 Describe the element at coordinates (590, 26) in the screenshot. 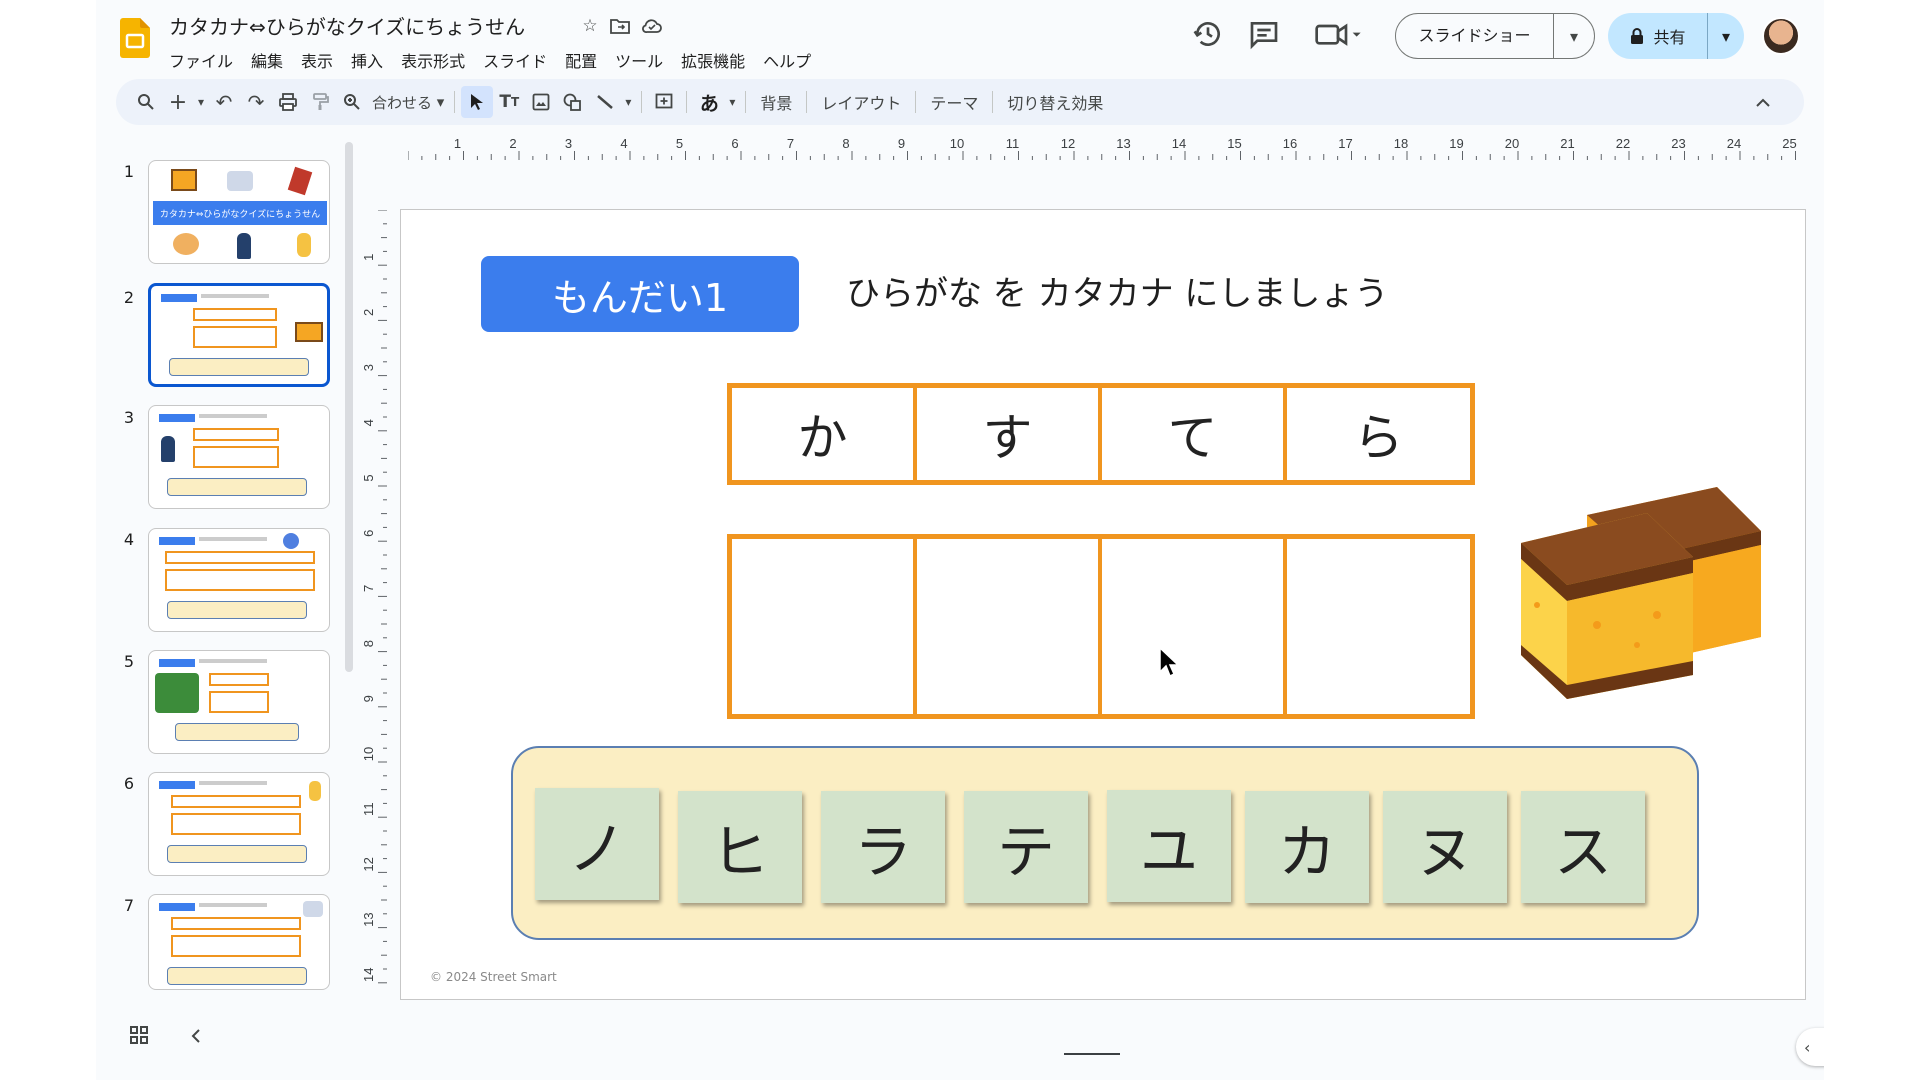

I see `star-icon: ☆` at that location.